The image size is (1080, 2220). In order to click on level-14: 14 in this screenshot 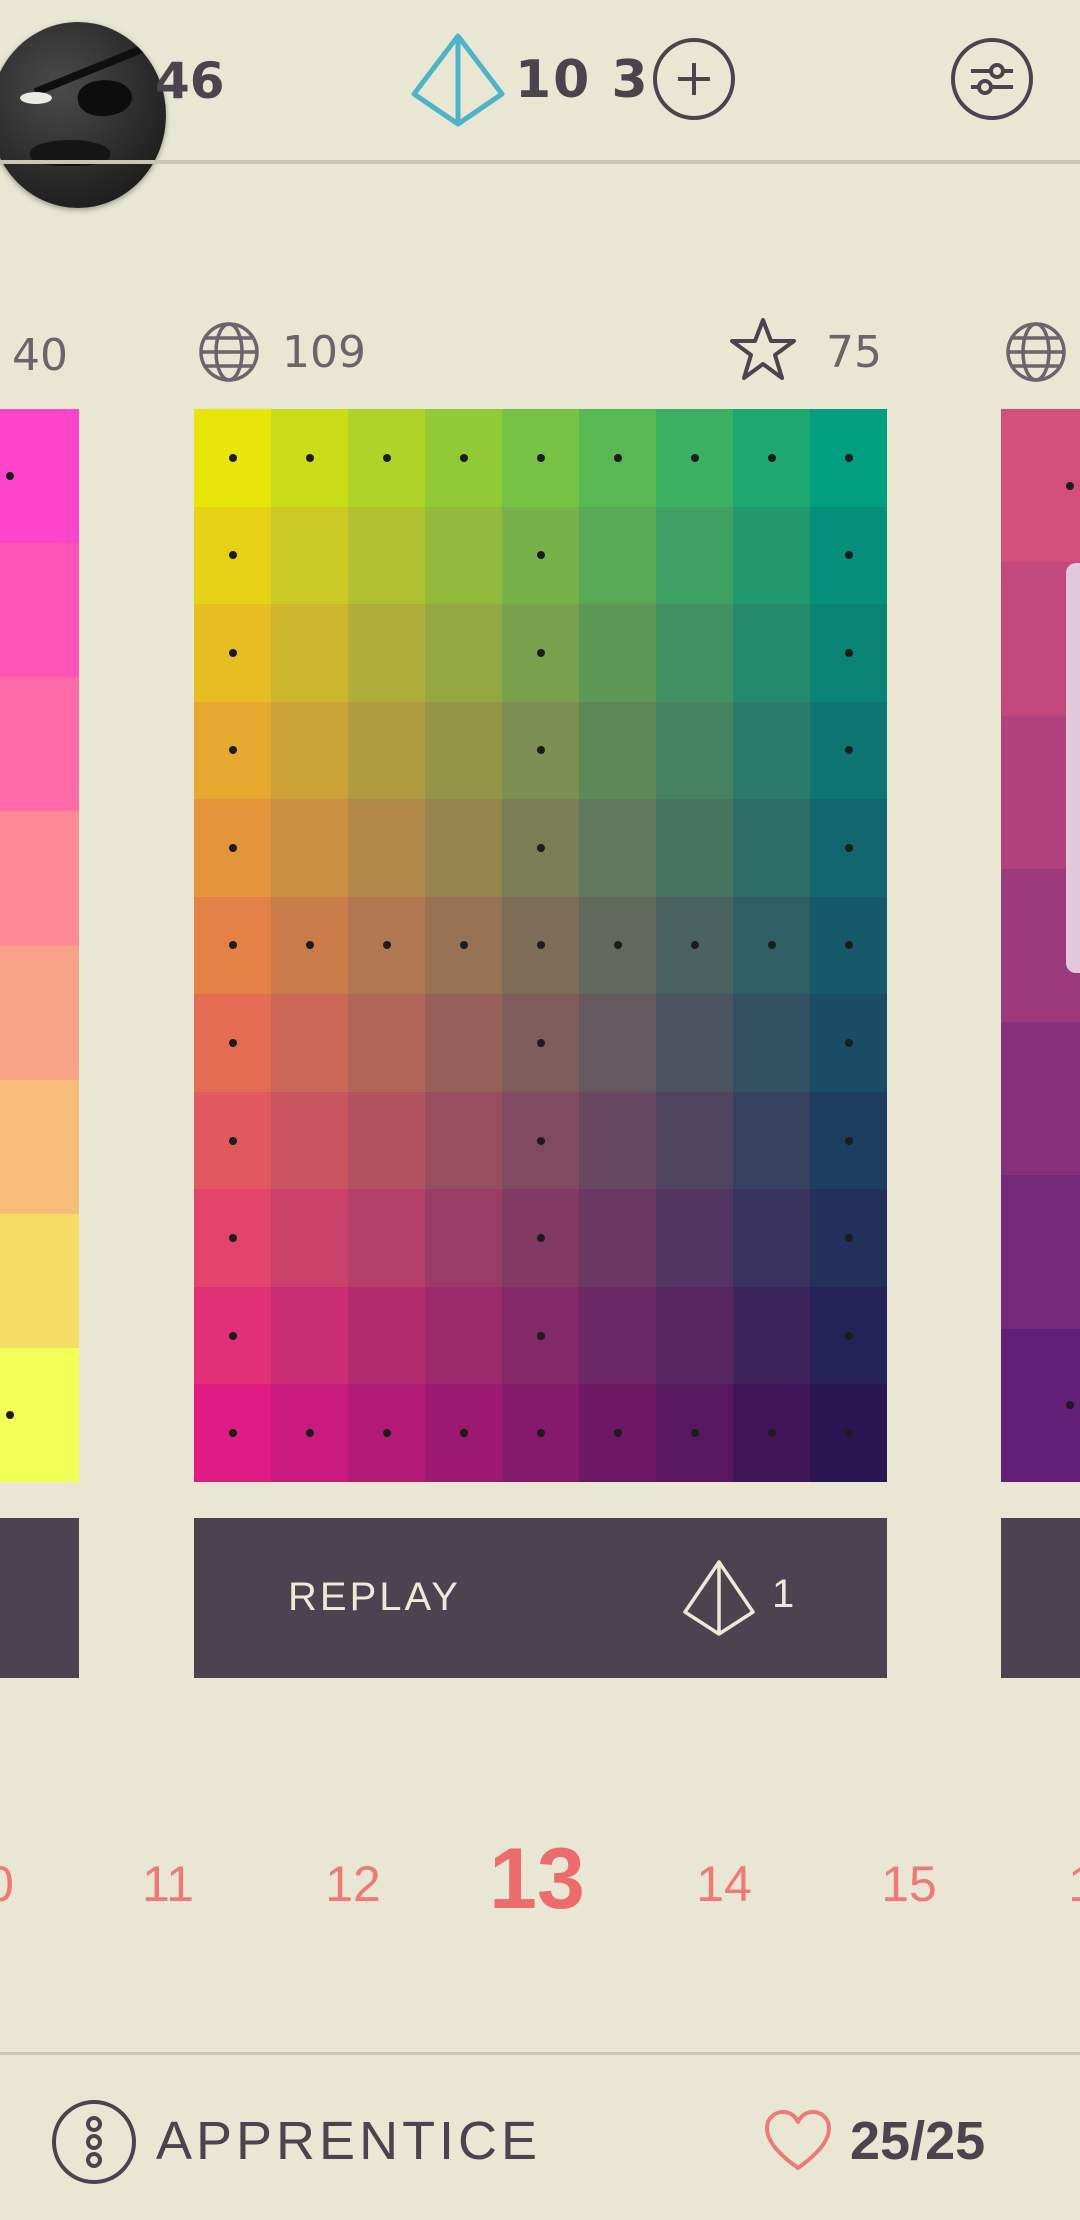, I will do `click(724, 1884)`.